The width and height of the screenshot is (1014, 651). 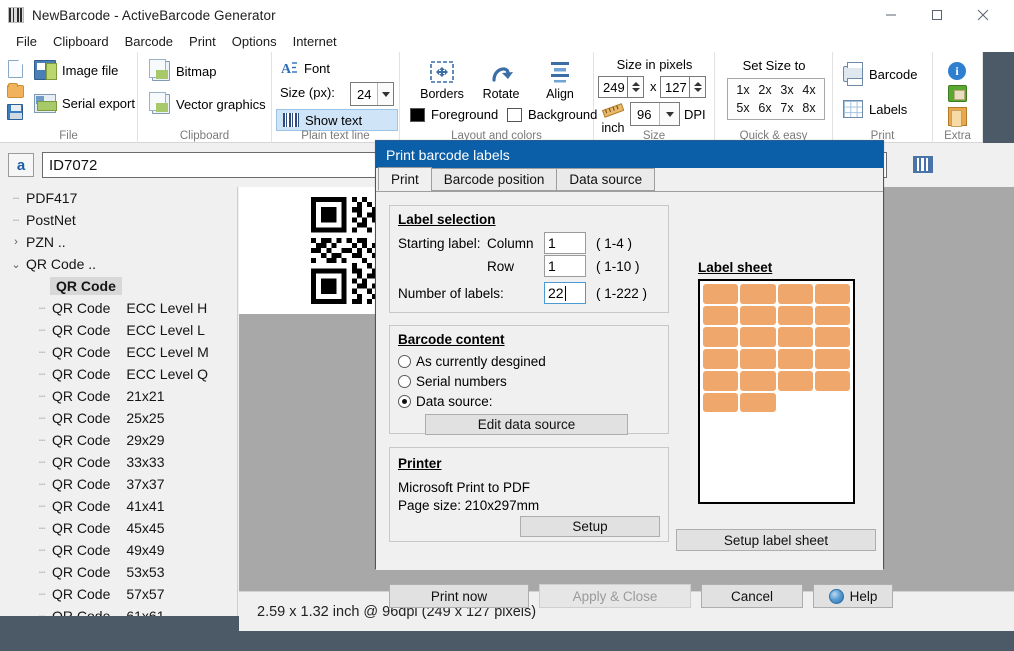 I want to click on minimize-button, so click(x=891, y=15).